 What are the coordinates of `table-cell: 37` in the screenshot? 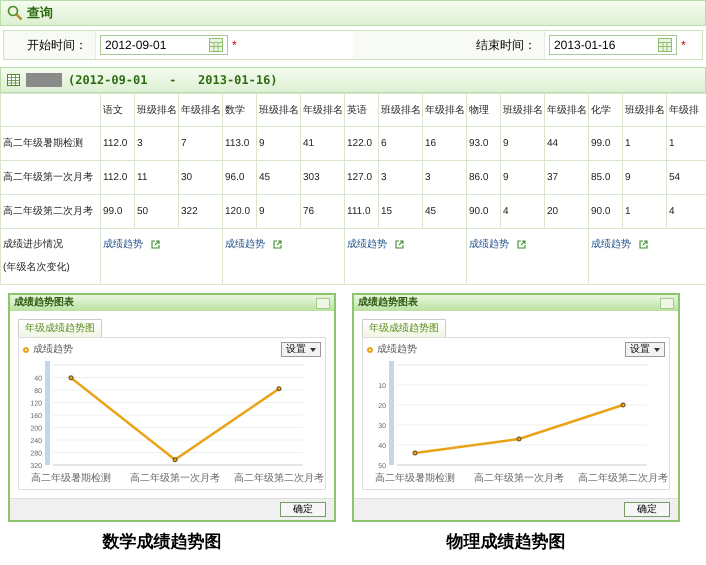 It's located at (566, 177).